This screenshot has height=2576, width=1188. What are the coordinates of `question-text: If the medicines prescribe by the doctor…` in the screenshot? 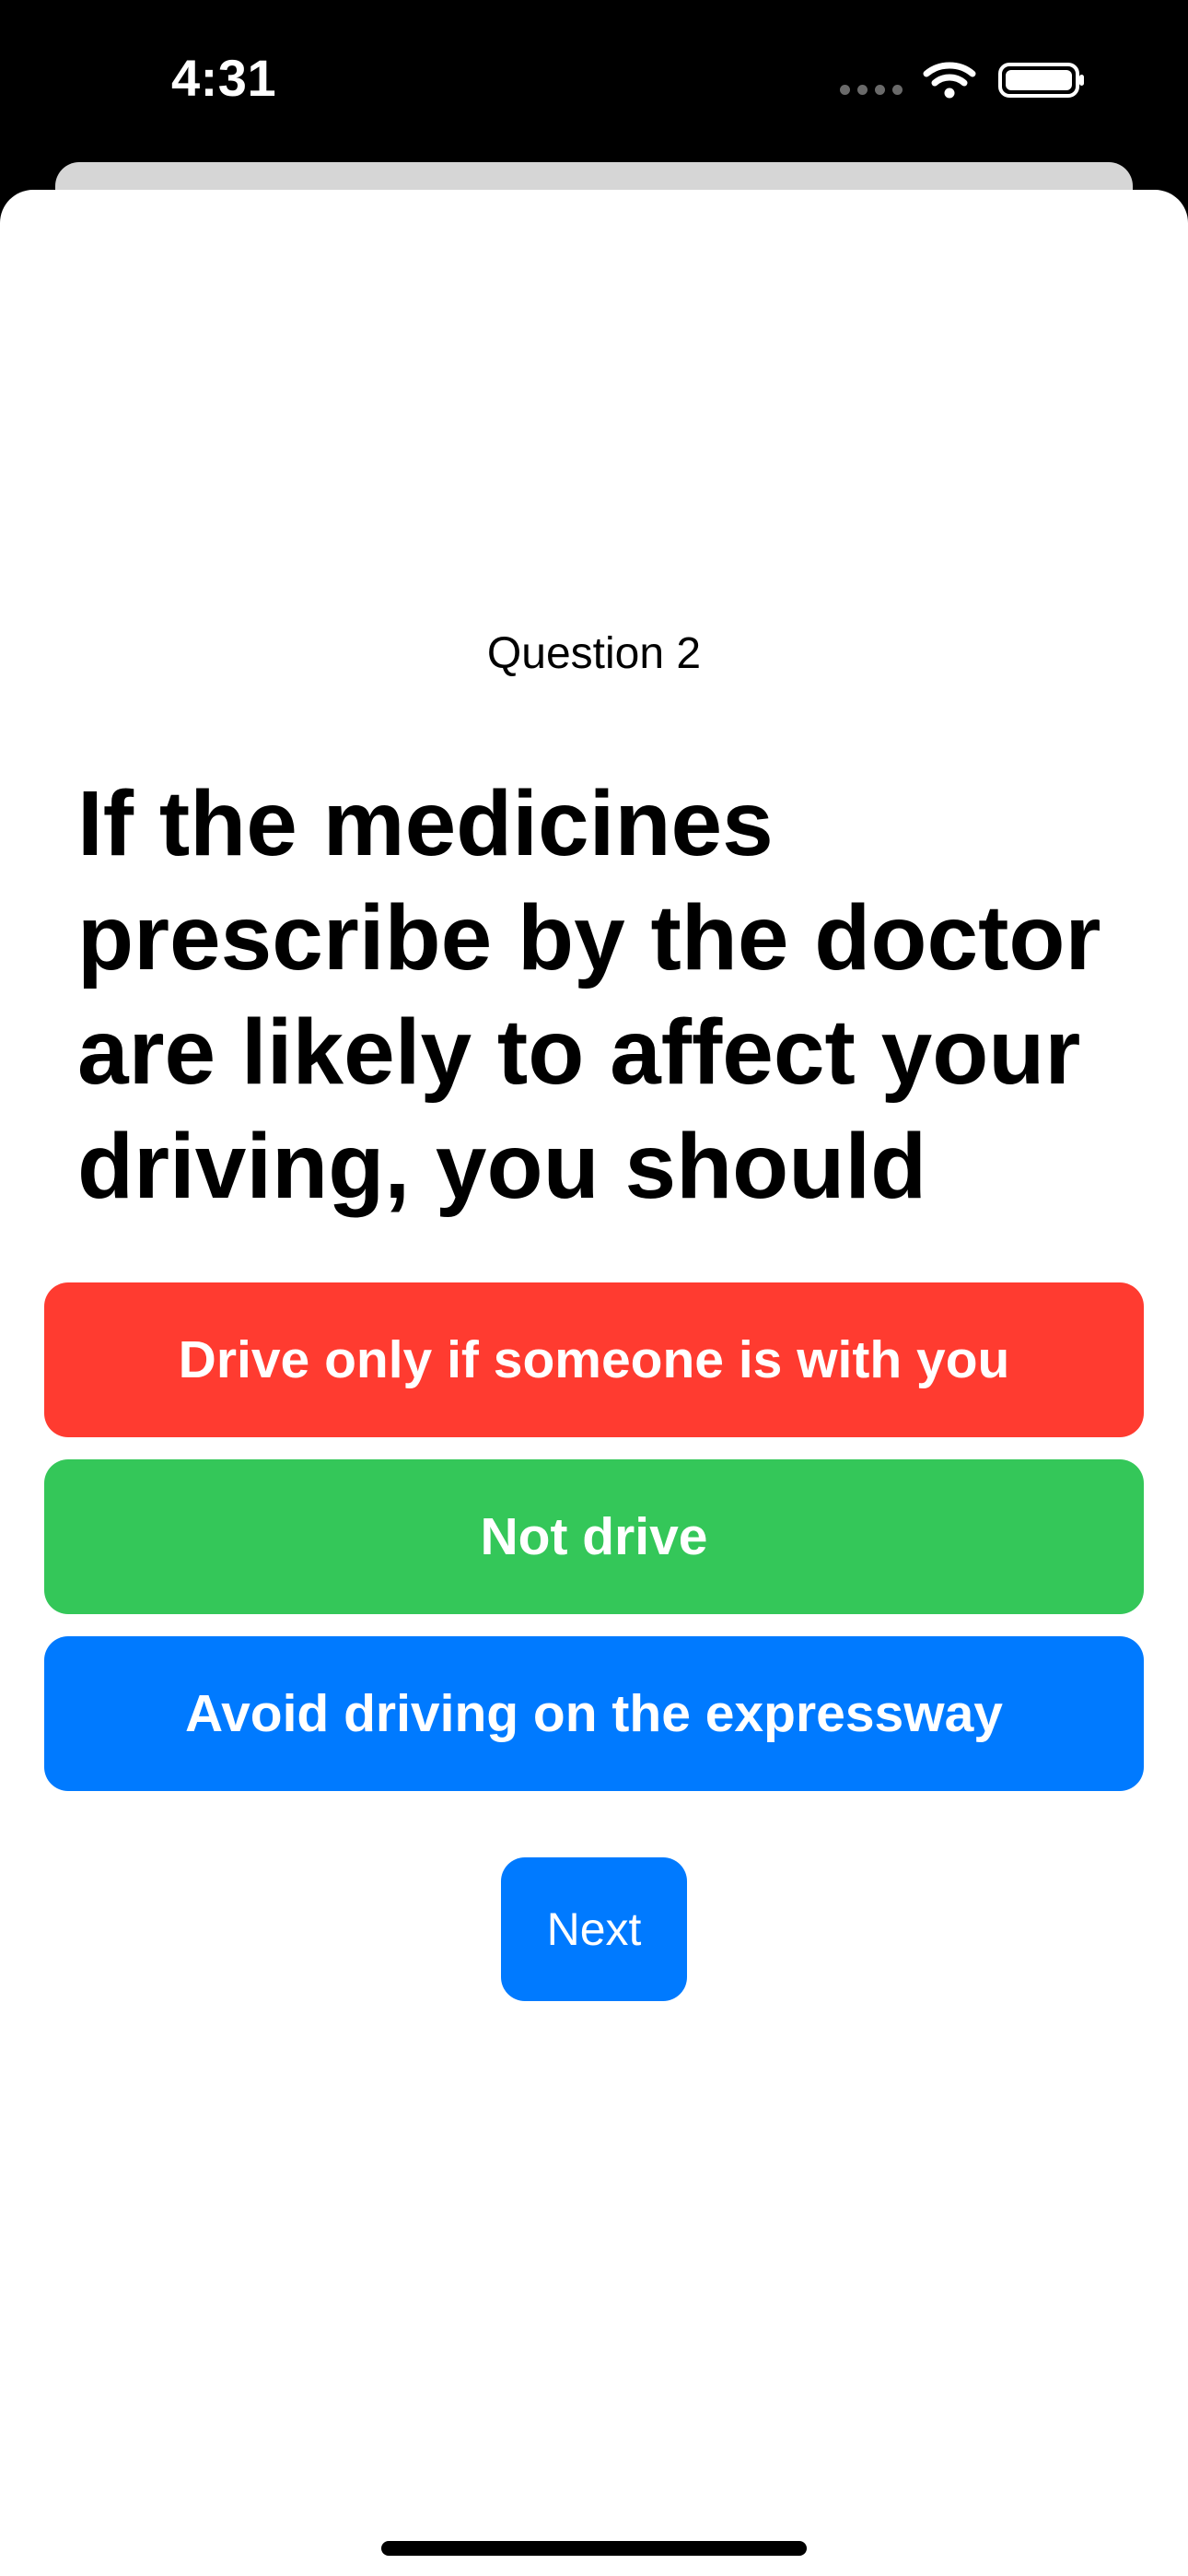 It's located at (589, 995).